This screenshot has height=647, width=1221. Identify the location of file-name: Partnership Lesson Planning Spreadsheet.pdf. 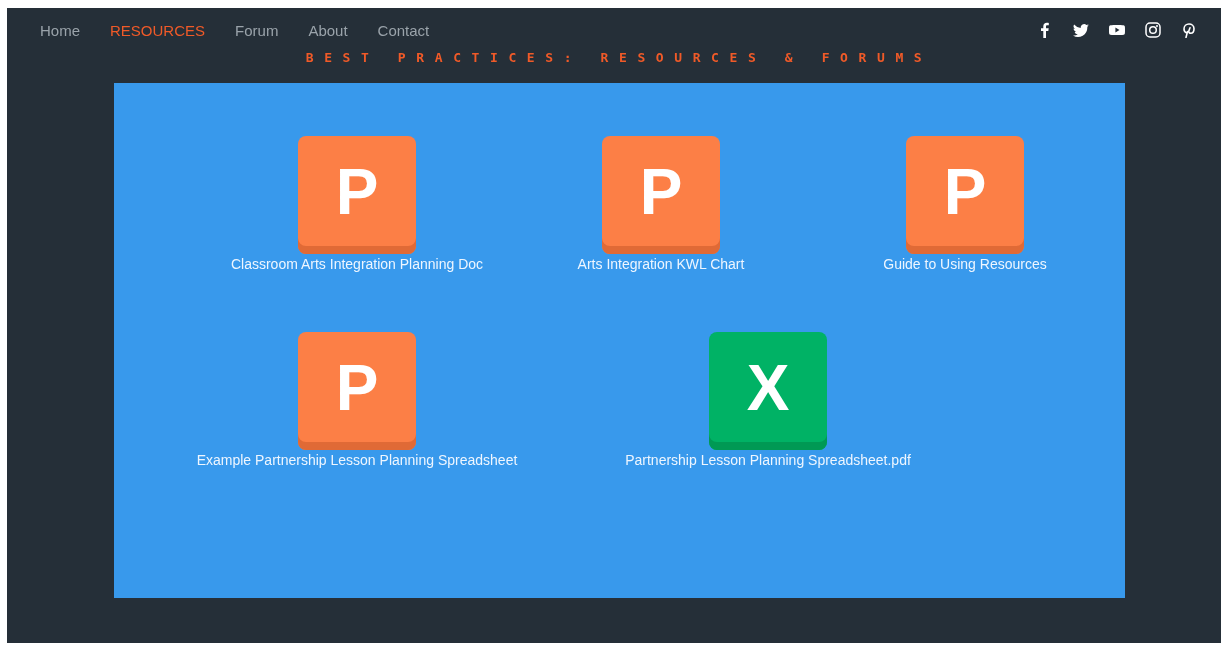
(768, 460).